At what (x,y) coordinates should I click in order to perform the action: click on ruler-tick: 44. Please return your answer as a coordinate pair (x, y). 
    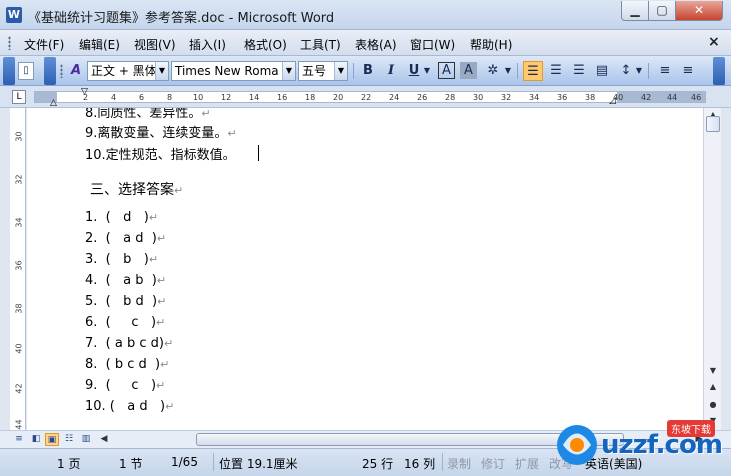
    Looking at the image, I should click on (672, 97).